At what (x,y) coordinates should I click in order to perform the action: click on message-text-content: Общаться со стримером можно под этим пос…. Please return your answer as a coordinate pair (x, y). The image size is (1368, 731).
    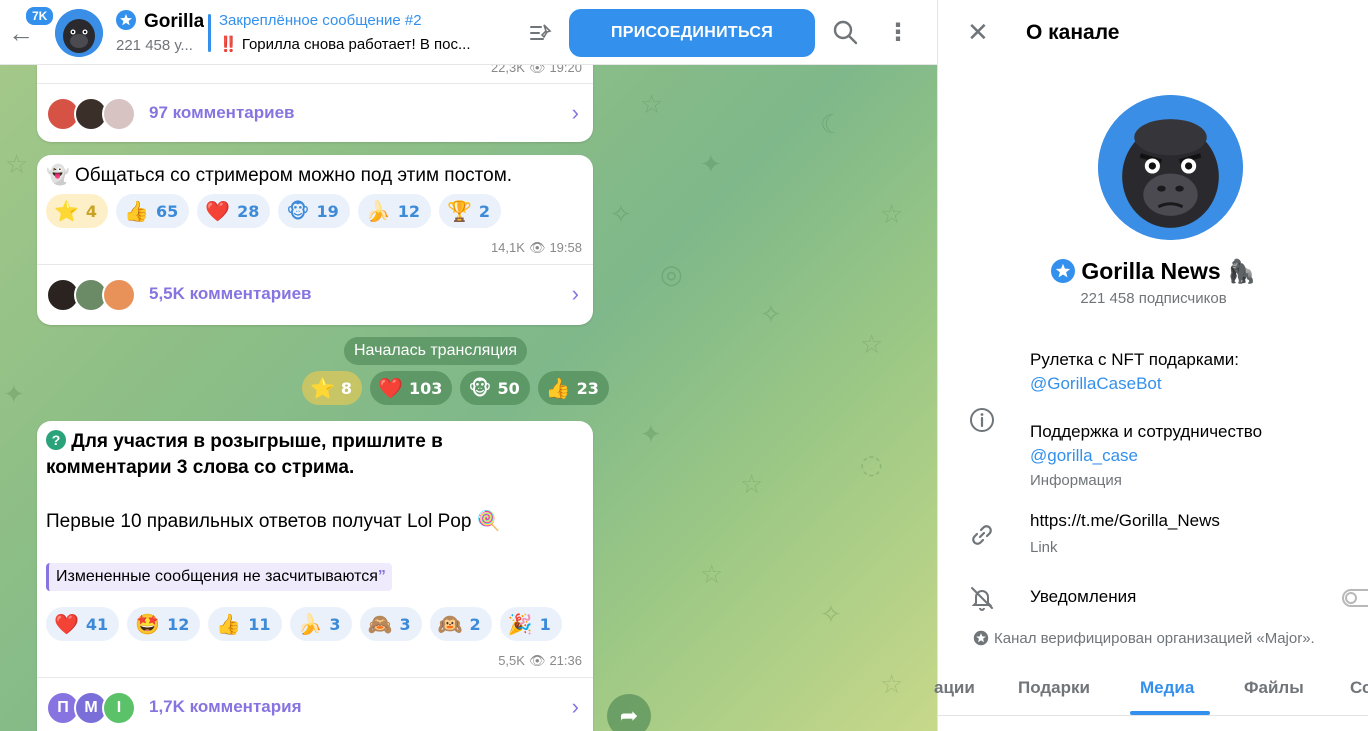
    Looking at the image, I should click on (293, 175).